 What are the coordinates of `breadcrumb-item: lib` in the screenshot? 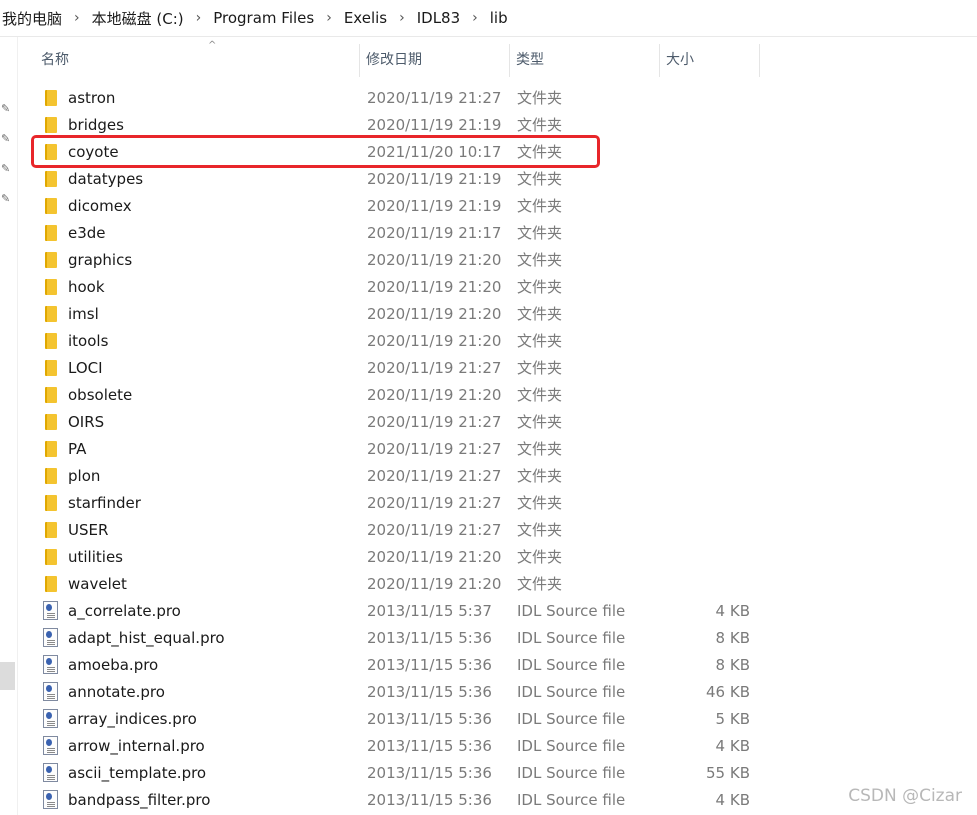 It's located at (499, 18).